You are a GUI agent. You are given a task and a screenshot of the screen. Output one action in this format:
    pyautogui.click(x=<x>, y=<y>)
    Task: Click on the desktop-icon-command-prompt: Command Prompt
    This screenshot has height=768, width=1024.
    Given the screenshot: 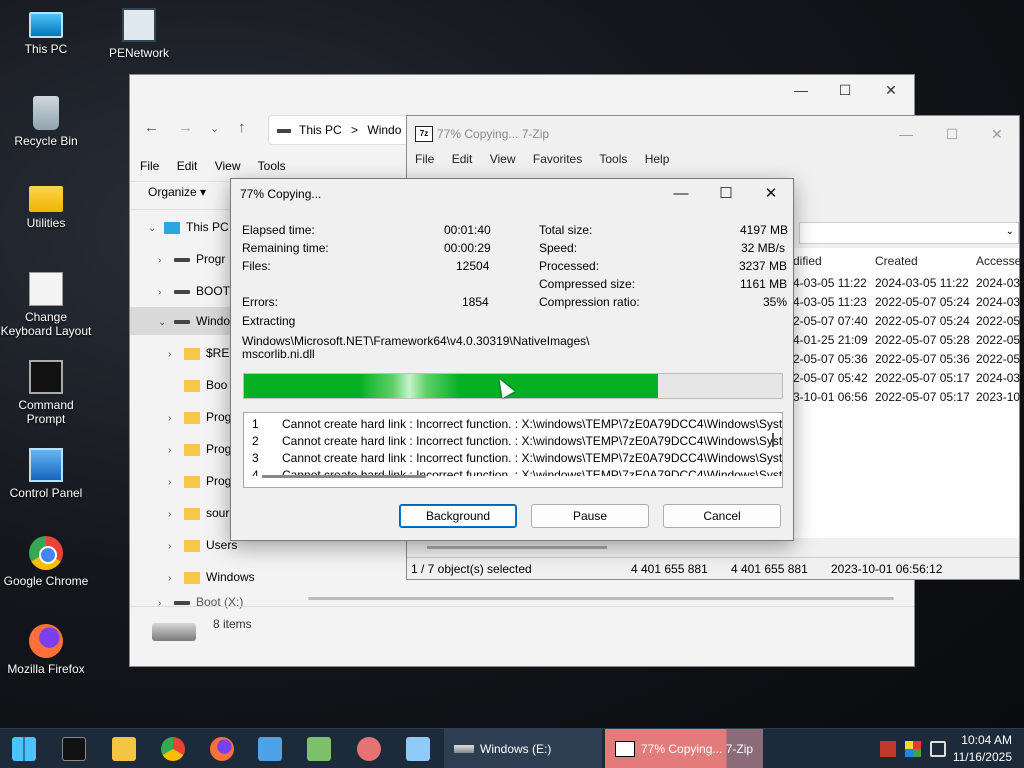 What is the action you would take?
    pyautogui.click(x=46, y=393)
    